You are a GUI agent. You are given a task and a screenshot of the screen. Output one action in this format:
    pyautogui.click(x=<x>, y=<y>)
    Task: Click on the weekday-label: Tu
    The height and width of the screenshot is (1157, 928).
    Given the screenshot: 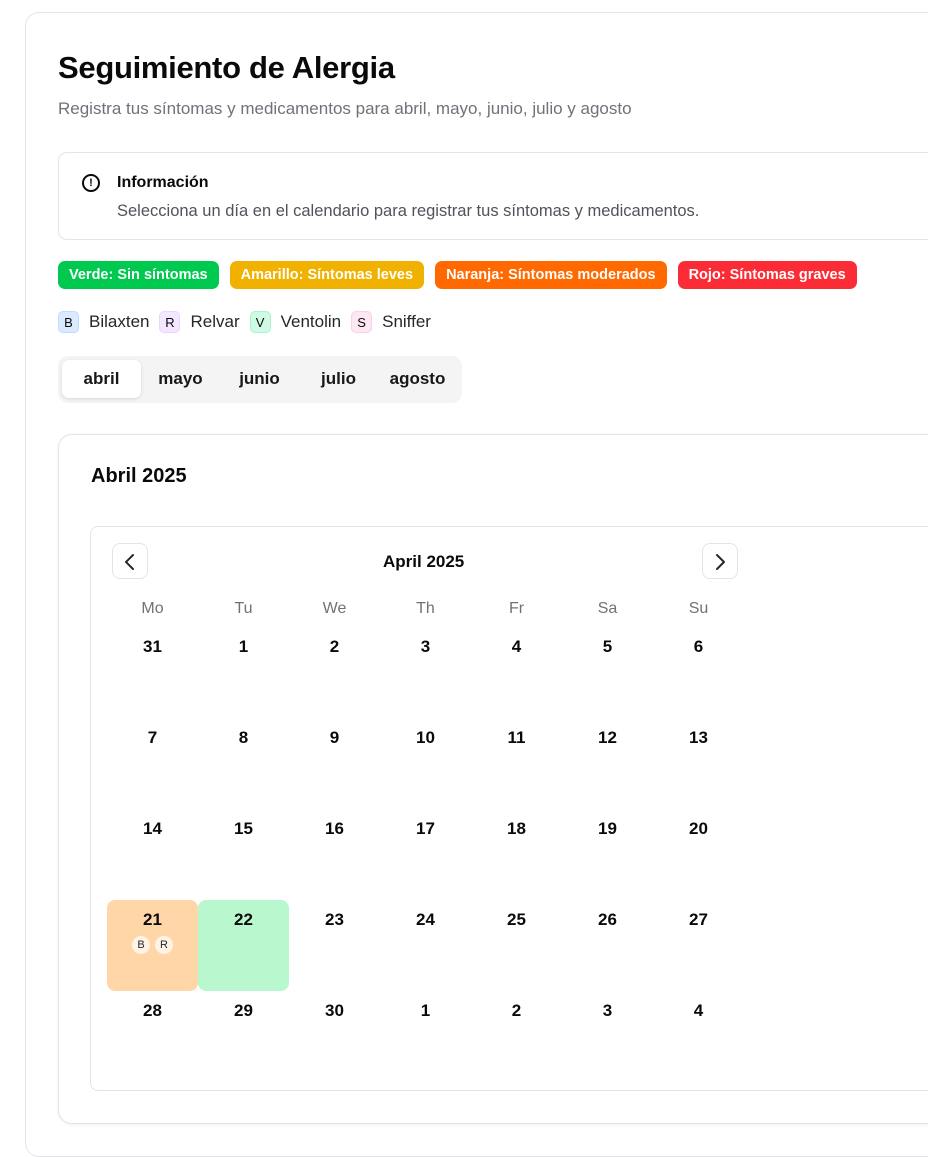 What is the action you would take?
    pyautogui.click(x=243, y=608)
    